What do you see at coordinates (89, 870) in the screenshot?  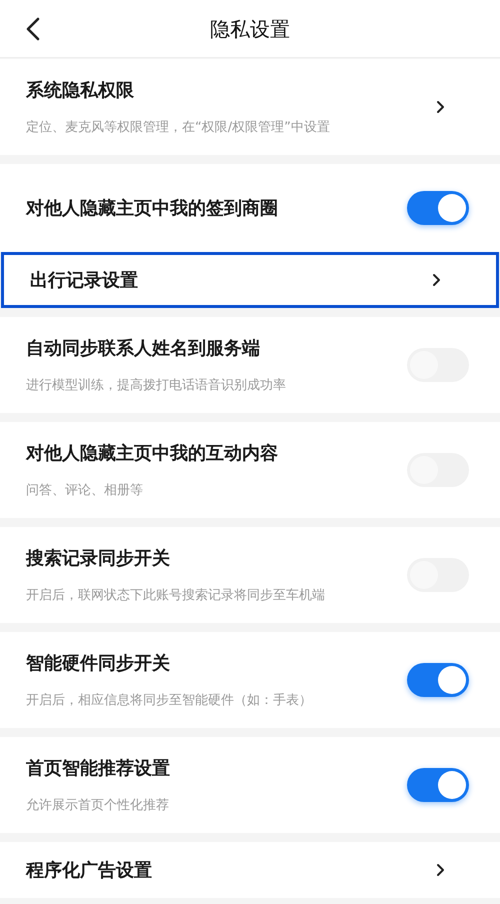 I see `setting-title: 程序化广告设置` at bounding box center [89, 870].